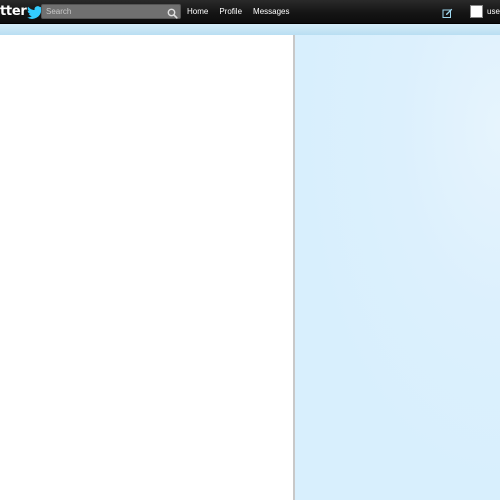 This screenshot has height=500, width=500. I want to click on search-input, so click(103, 11).